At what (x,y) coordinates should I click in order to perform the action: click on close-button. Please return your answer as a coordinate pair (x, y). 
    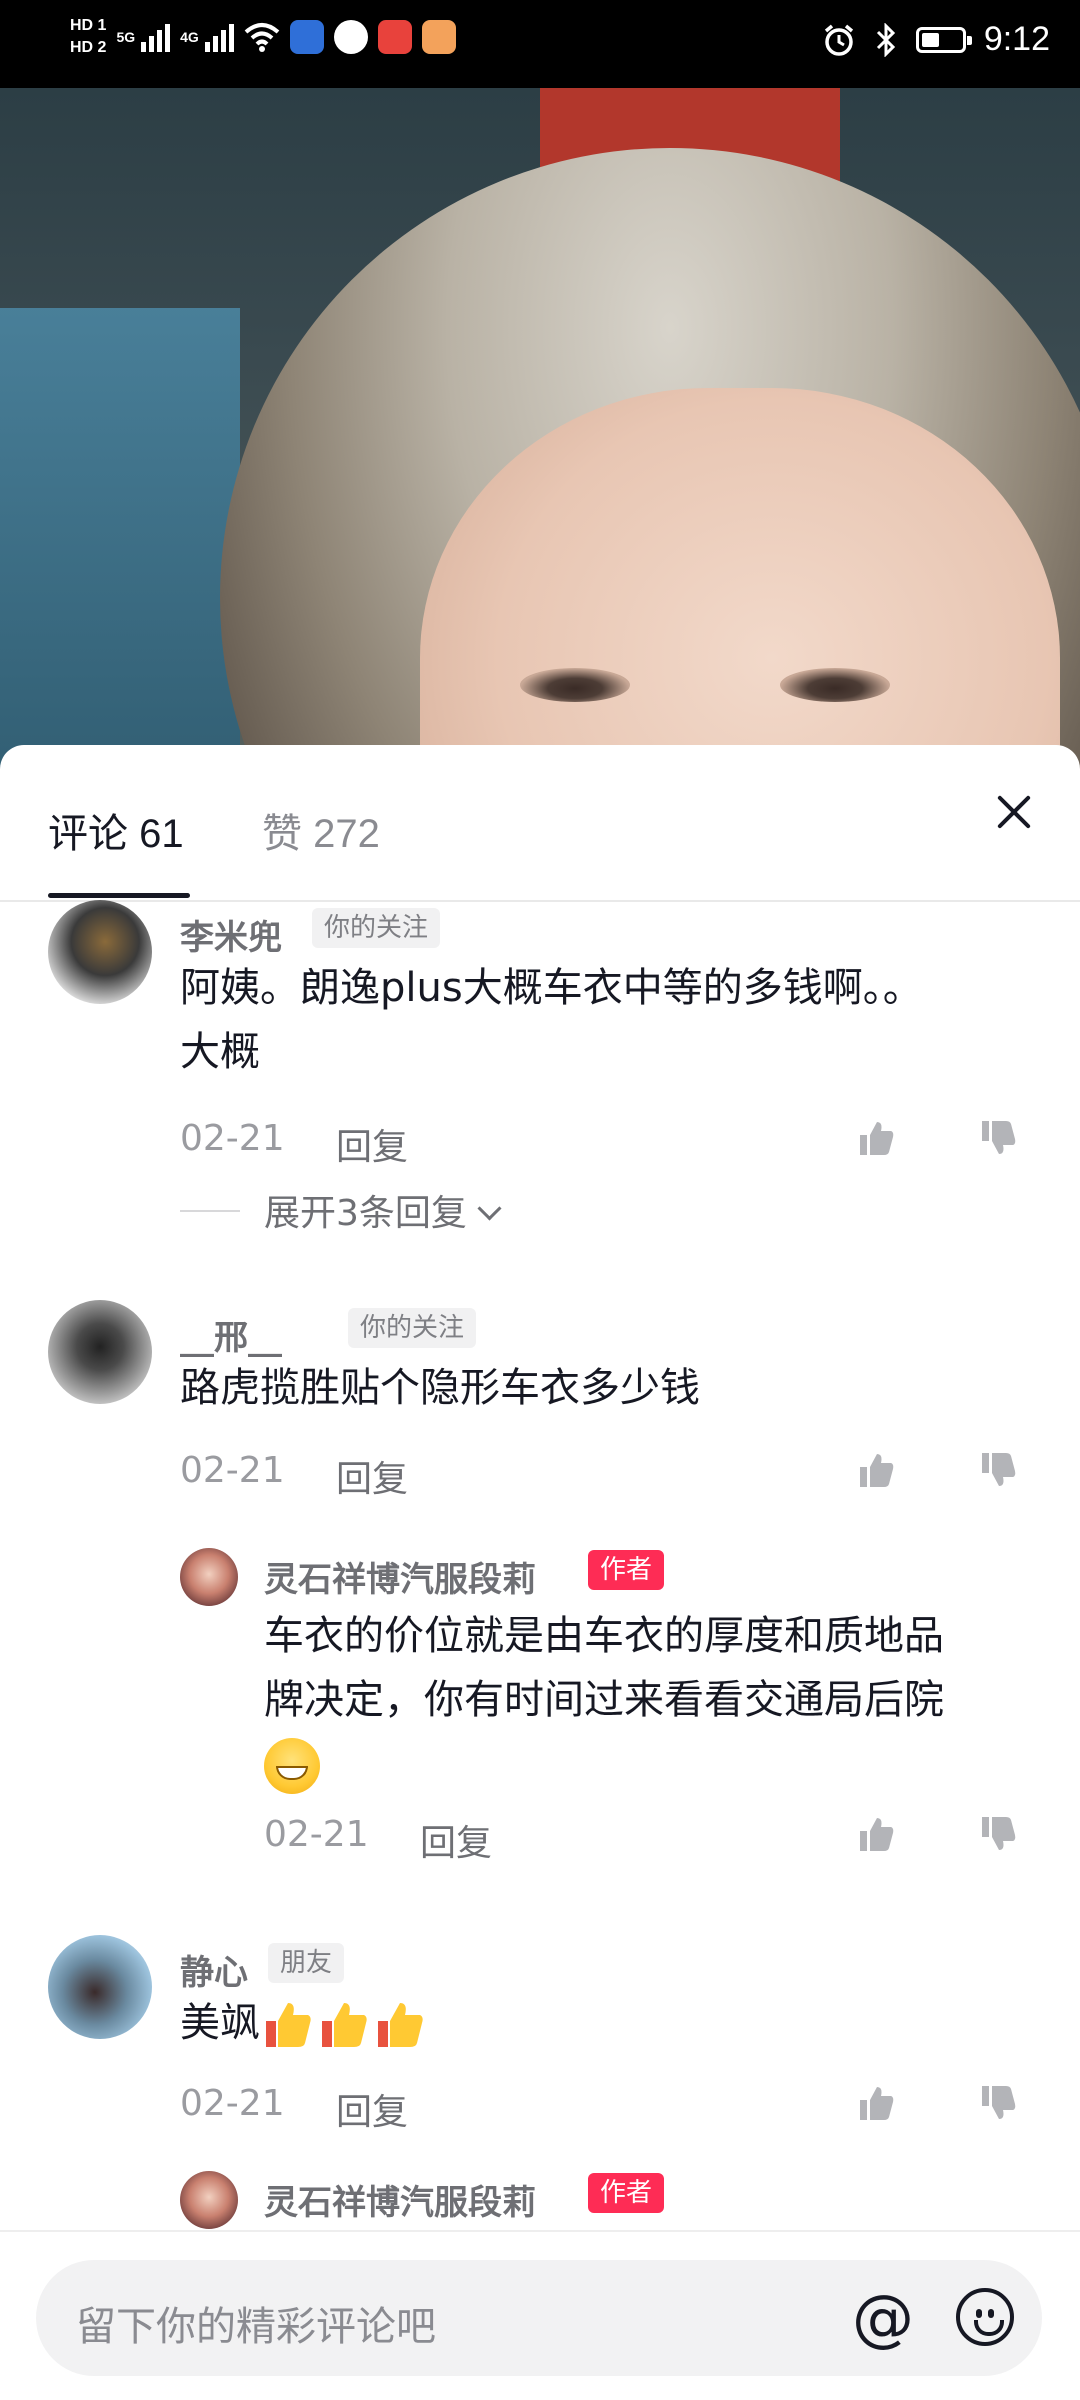
    Looking at the image, I should click on (1014, 812).